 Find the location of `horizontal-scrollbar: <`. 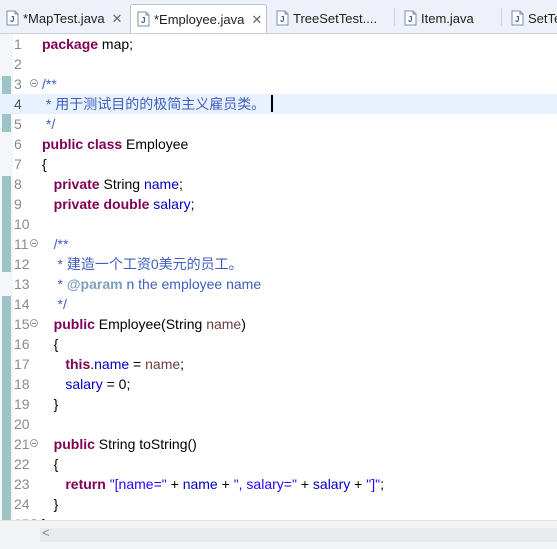

horizontal-scrollbar: < is located at coordinates (278, 534).